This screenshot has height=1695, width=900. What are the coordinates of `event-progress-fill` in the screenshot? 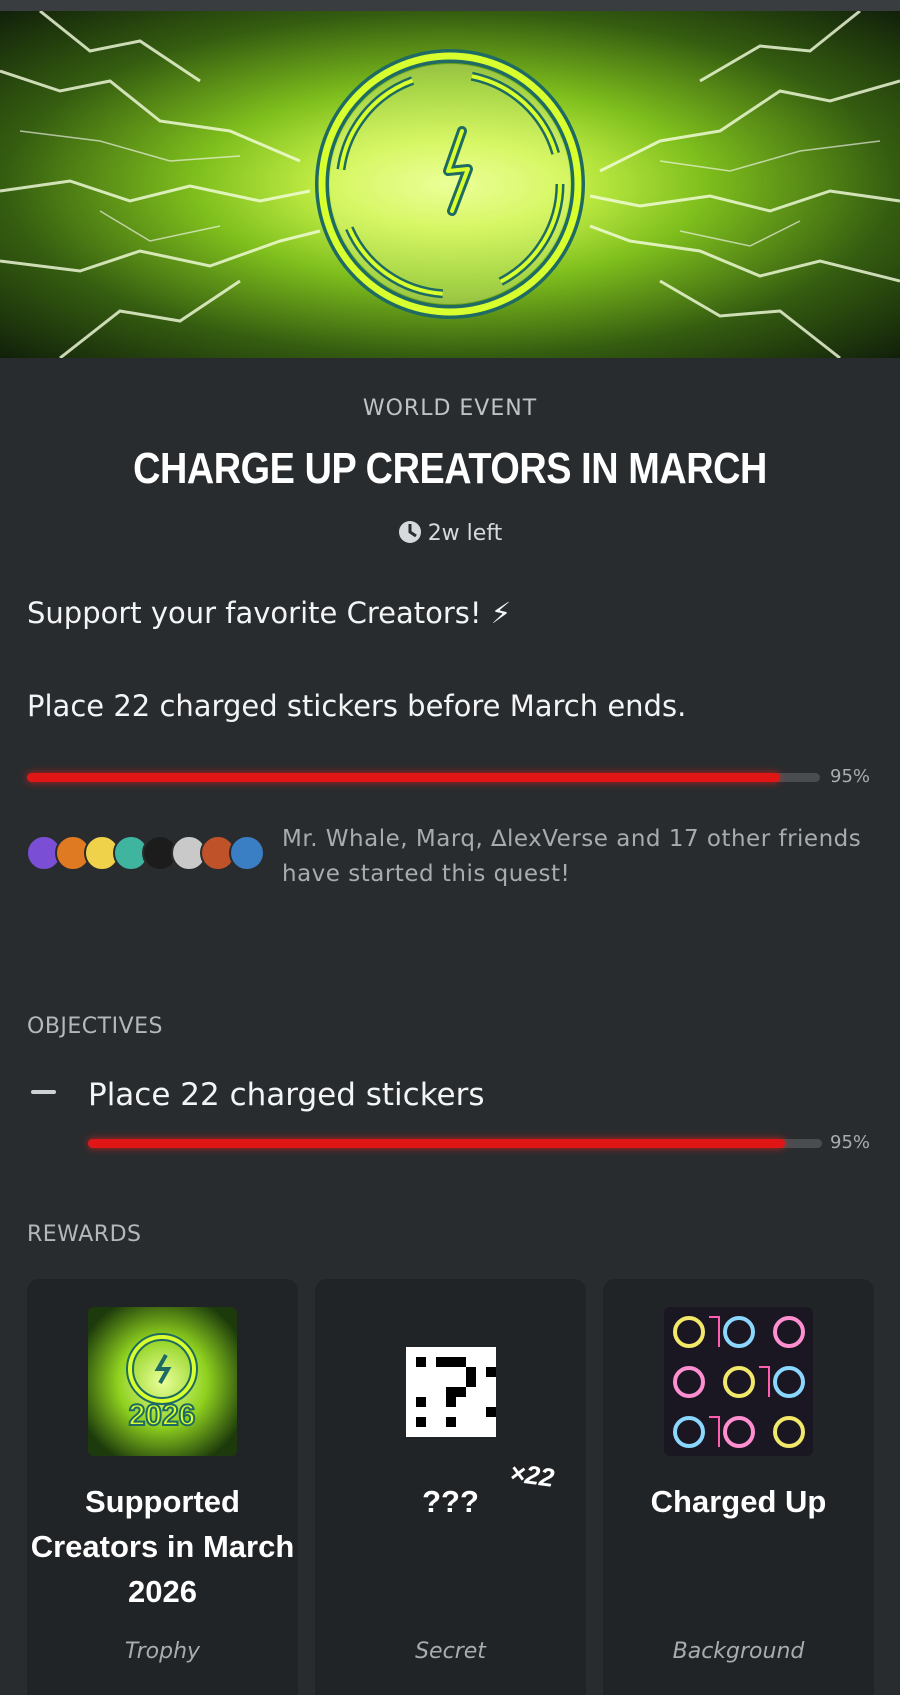 It's located at (404, 777).